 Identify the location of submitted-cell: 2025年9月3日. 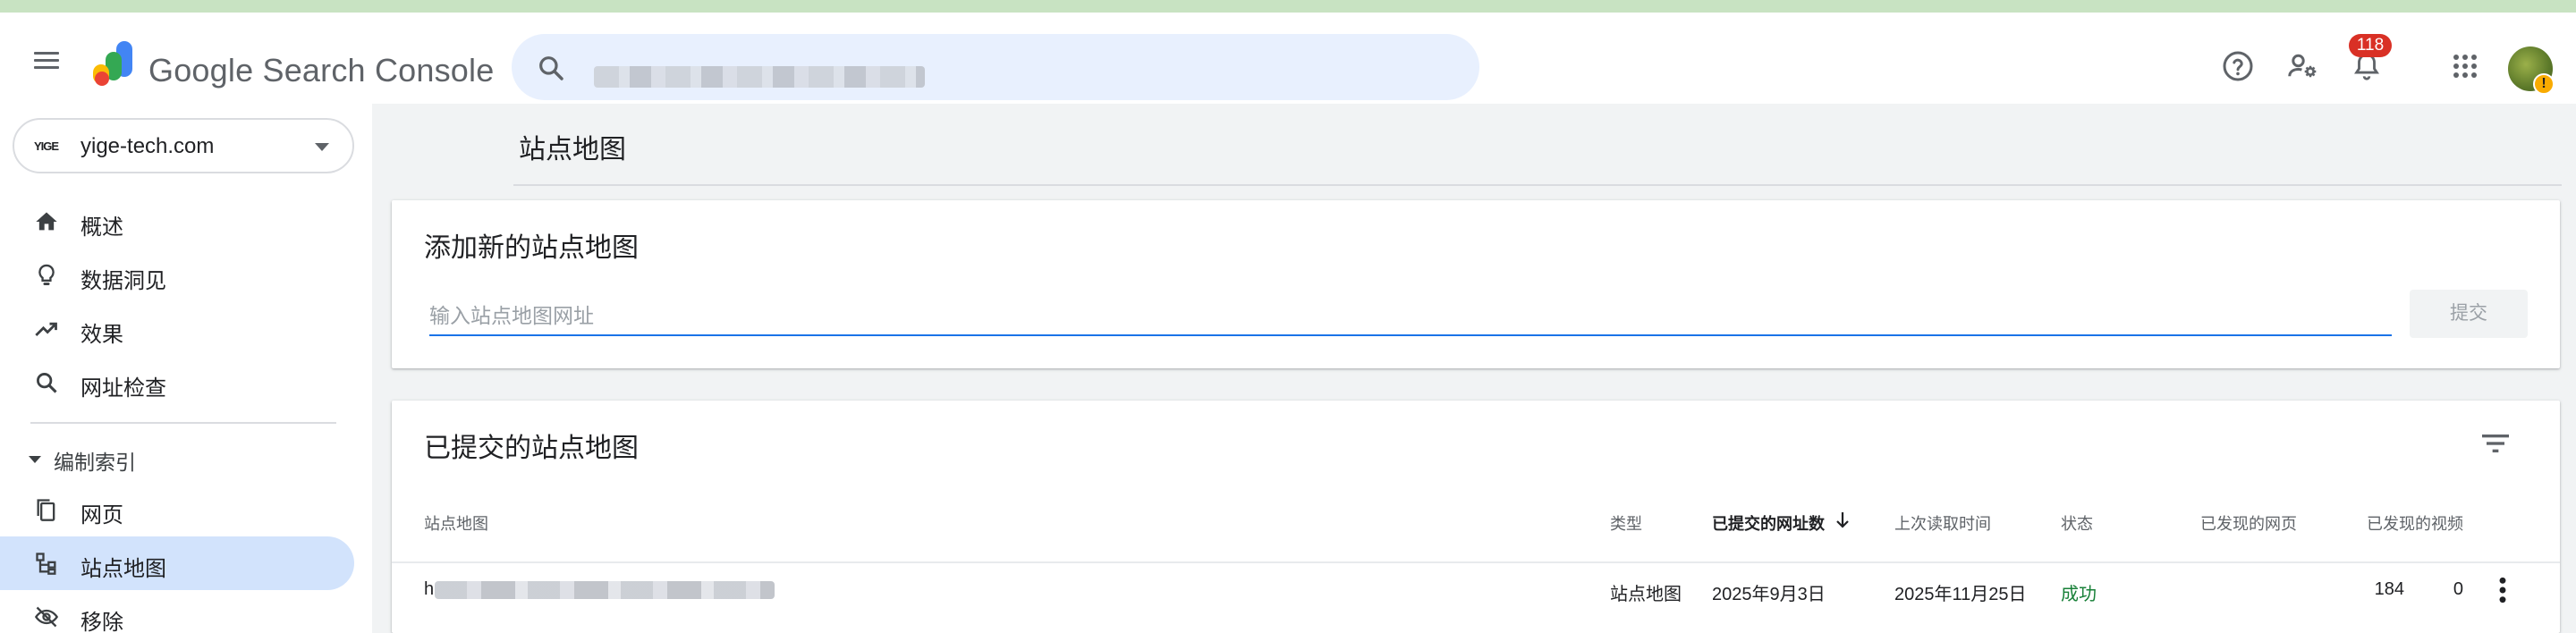
(1769, 594).